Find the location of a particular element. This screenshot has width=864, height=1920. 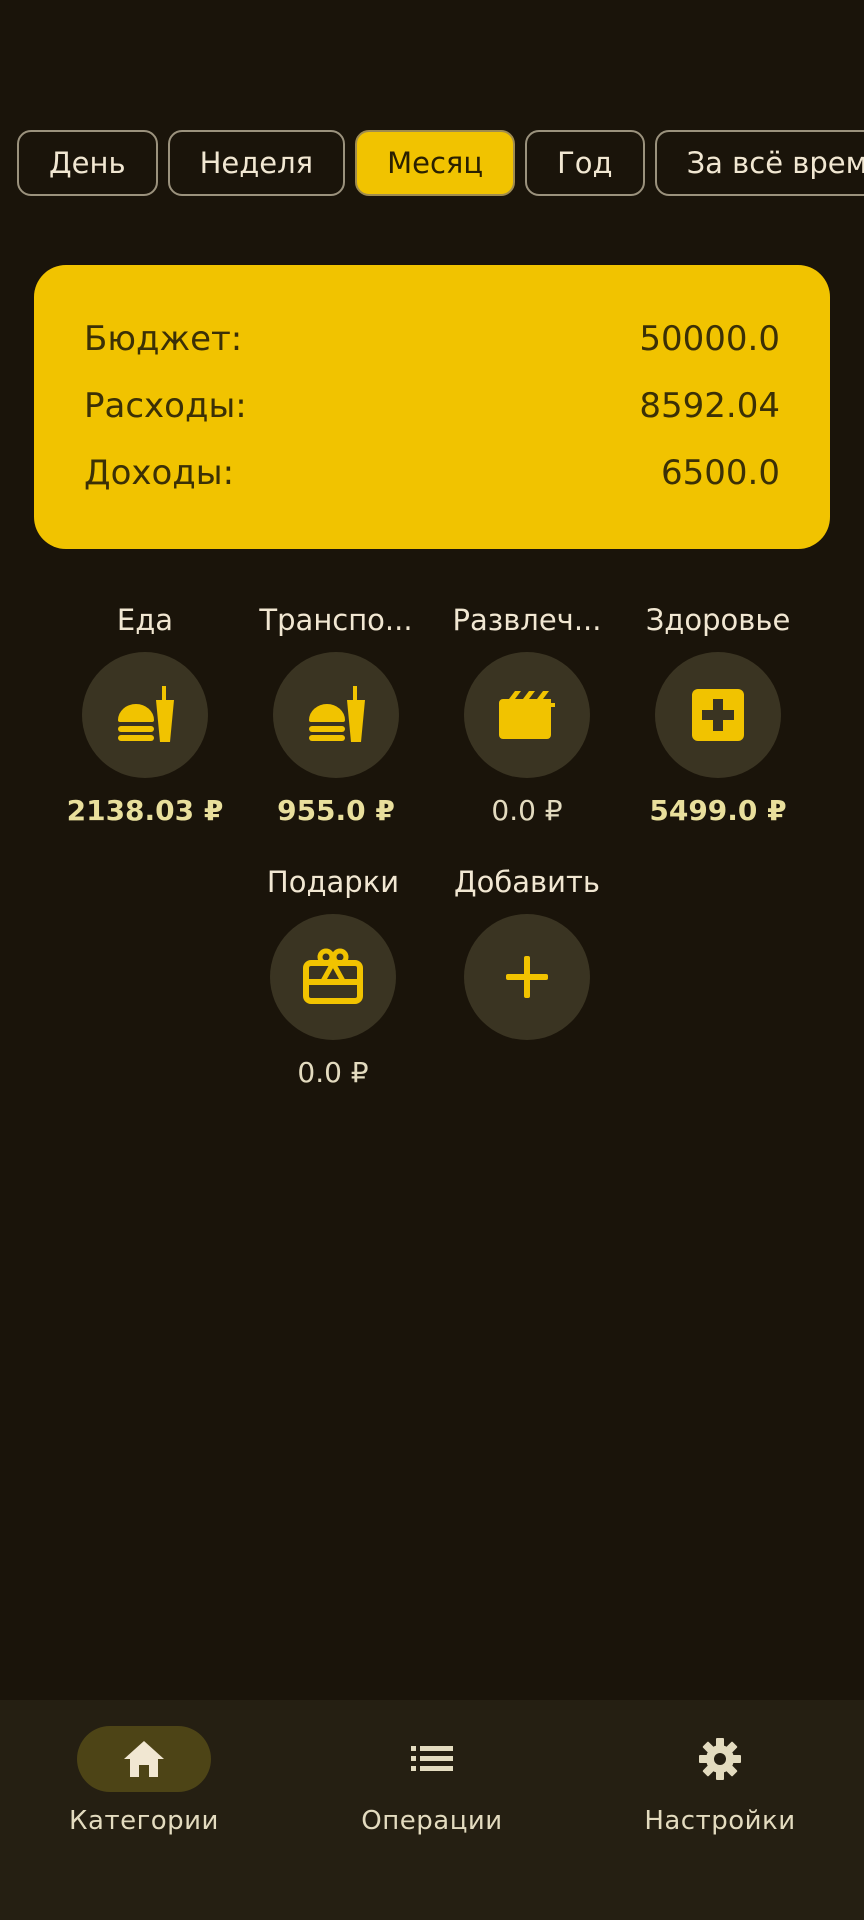

period-chip-day: День is located at coordinates (87, 163).